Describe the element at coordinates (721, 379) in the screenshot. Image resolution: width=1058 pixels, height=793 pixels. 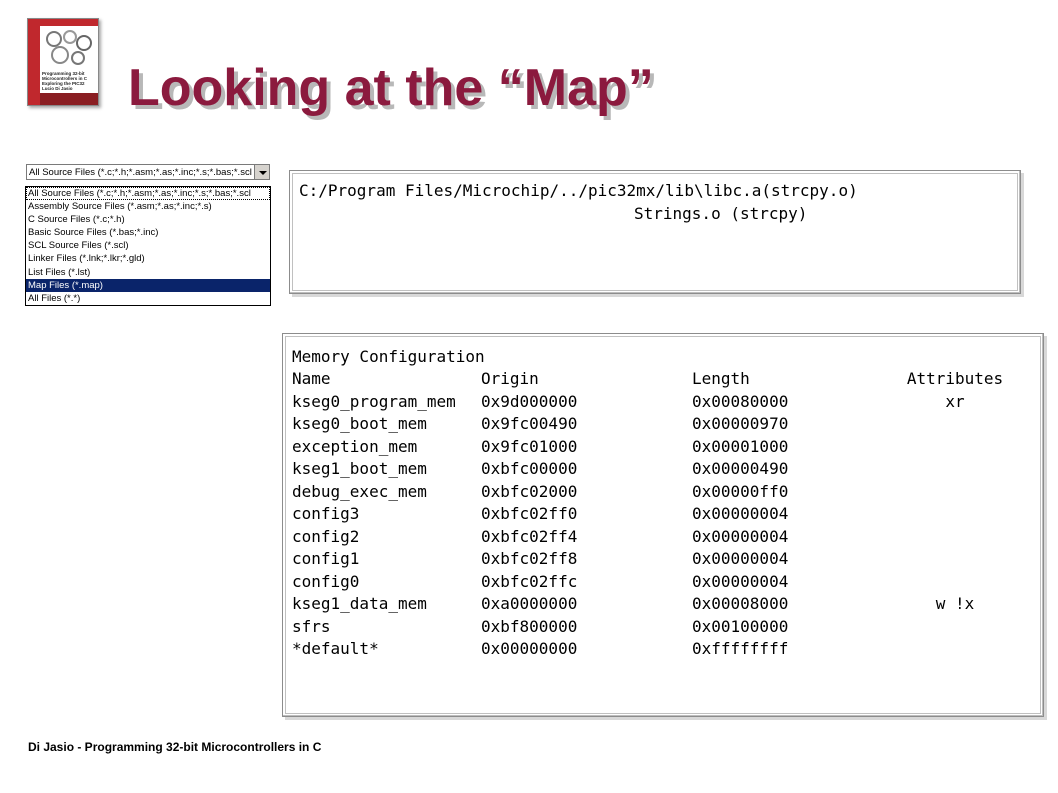
I see `column-header-length: Length` at that location.